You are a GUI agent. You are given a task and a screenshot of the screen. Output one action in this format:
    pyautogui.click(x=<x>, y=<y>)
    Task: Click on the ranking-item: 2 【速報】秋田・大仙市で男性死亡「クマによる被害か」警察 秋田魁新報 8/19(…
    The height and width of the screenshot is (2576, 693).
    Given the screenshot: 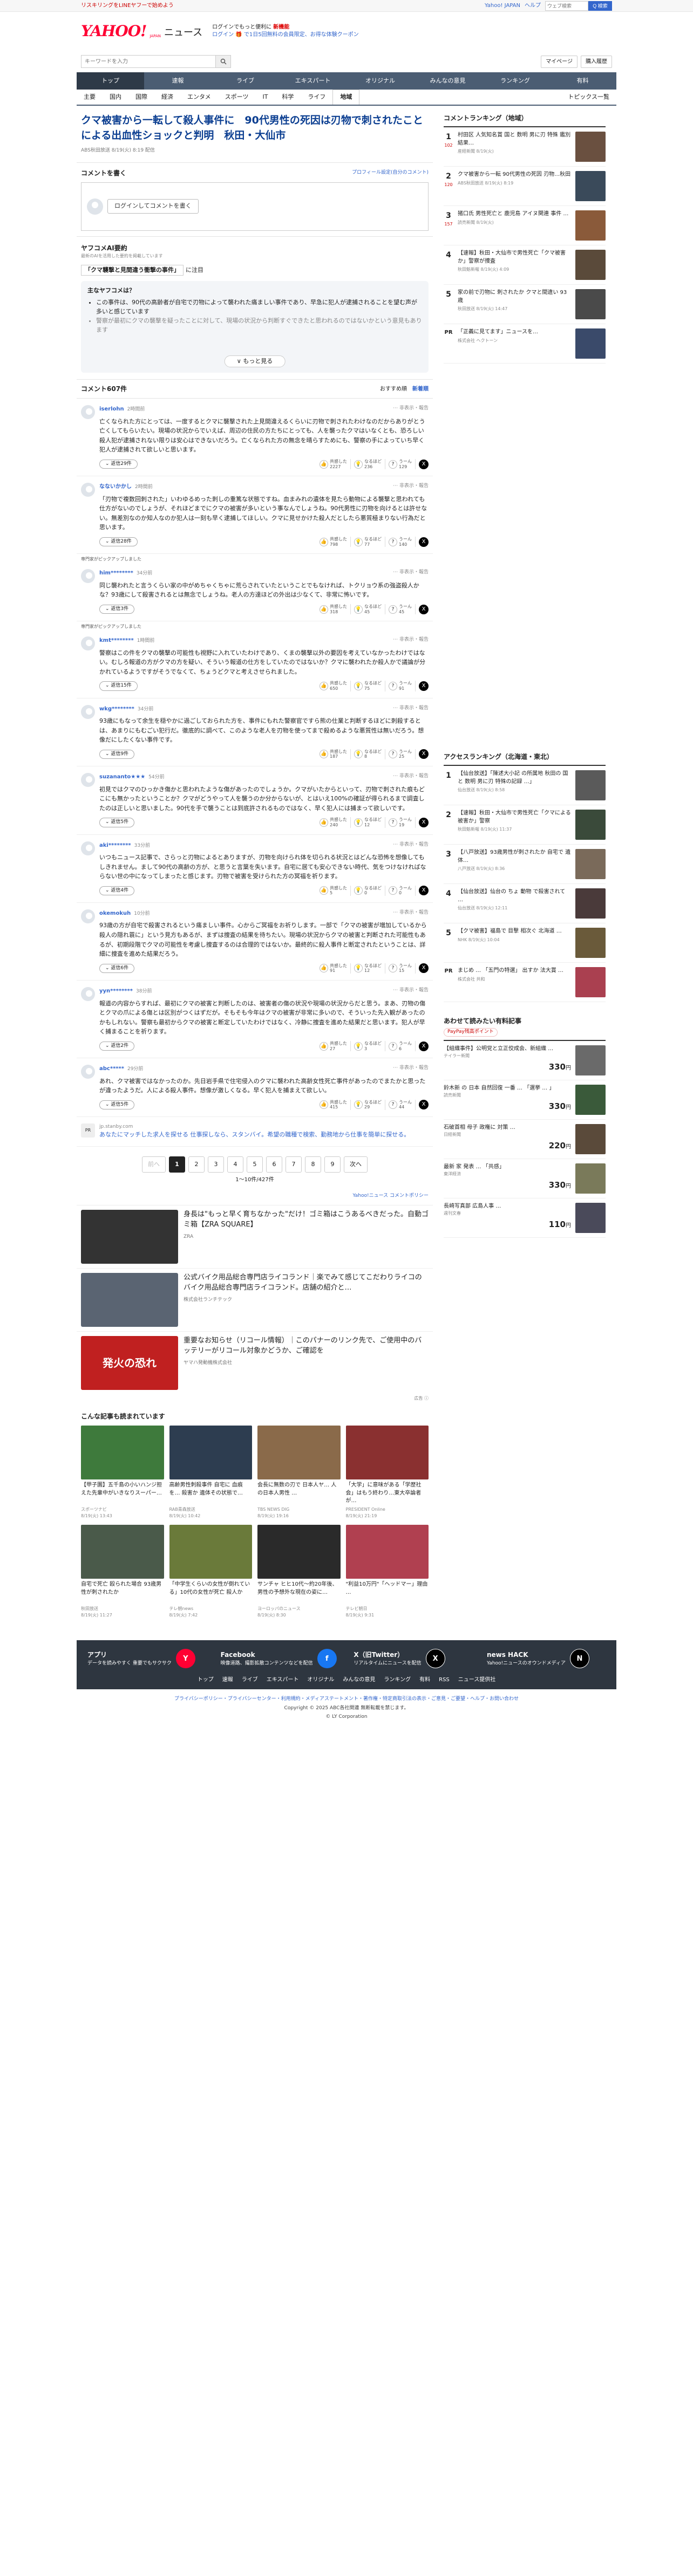 What is the action you would take?
    pyautogui.click(x=525, y=825)
    